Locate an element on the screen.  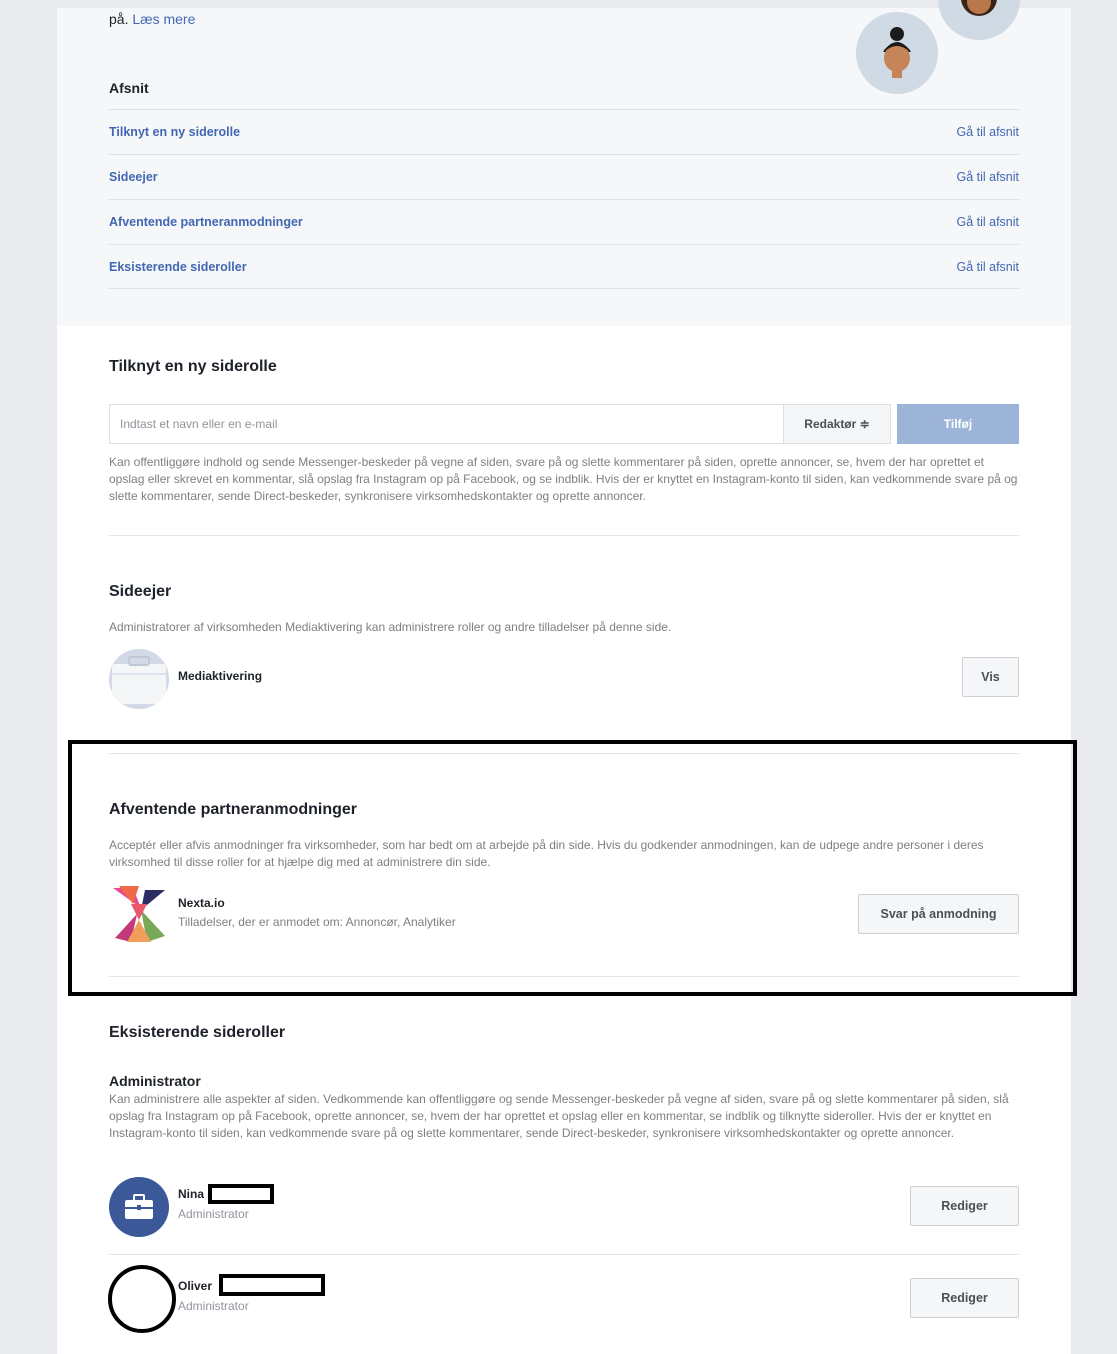
intro-text: på. Læs mere is located at coordinates (152, 19).